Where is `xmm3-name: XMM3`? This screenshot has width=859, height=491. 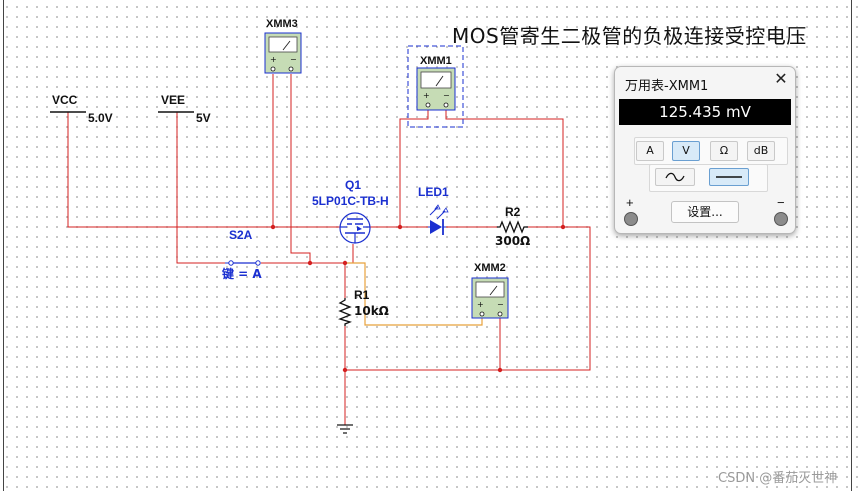
xmm3-name: XMM3 is located at coordinates (282, 24).